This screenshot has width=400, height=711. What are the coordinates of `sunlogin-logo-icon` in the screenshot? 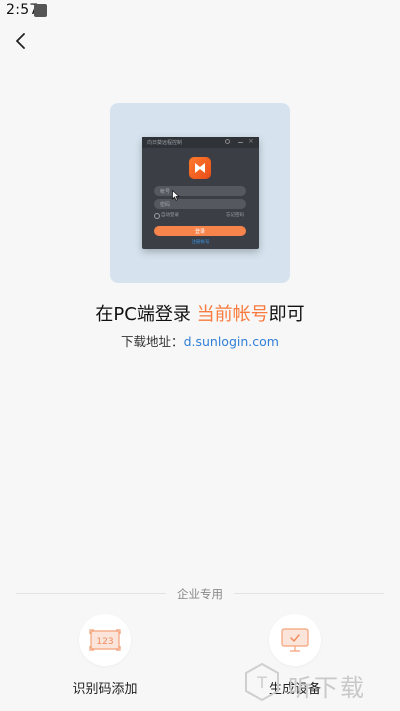 It's located at (200, 168).